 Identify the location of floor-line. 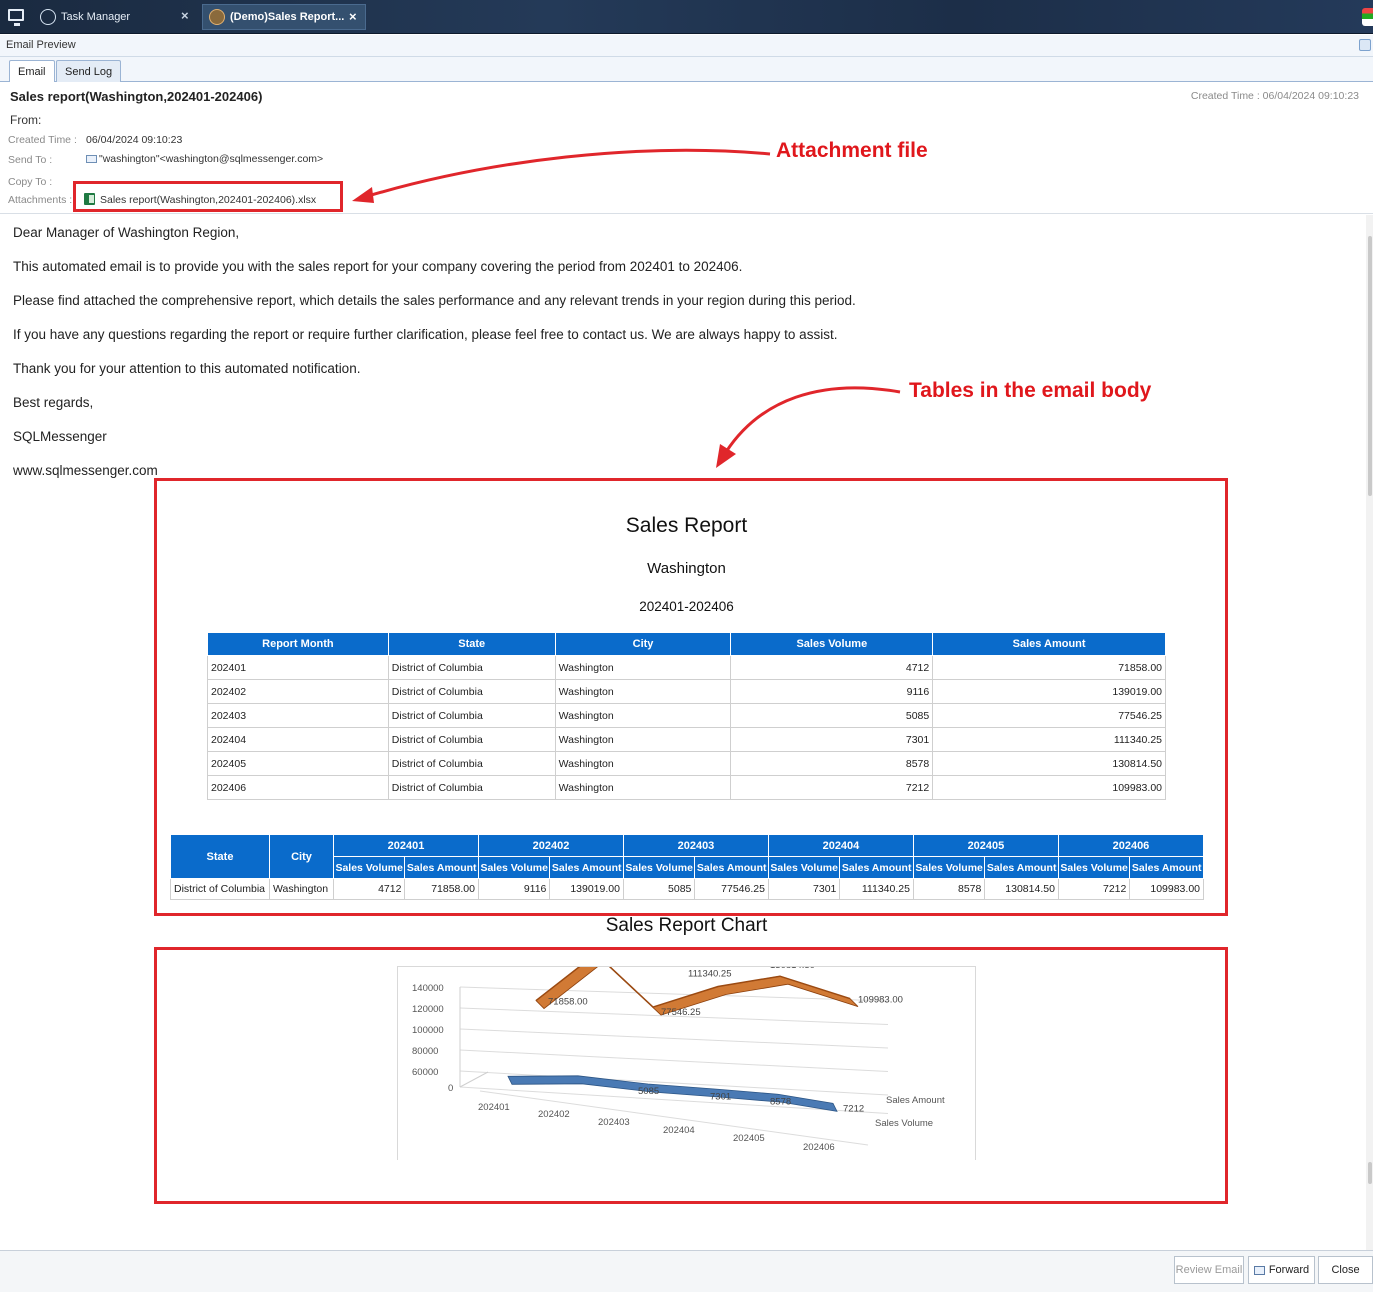
(474, 1079).